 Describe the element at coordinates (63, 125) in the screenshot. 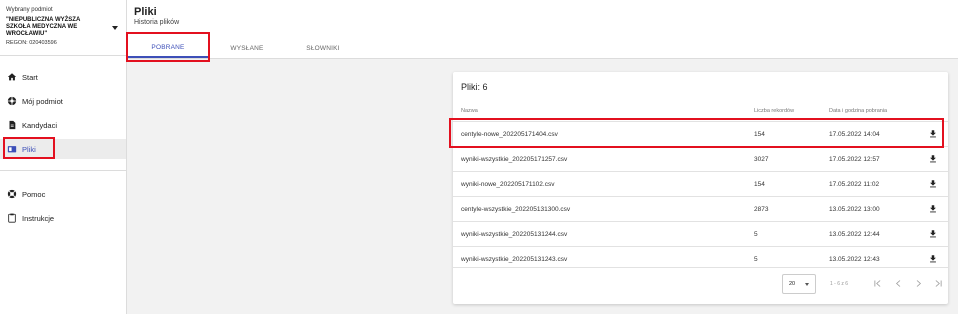

I see `sidebar-item-kandydaci: Kandydaci` at that location.